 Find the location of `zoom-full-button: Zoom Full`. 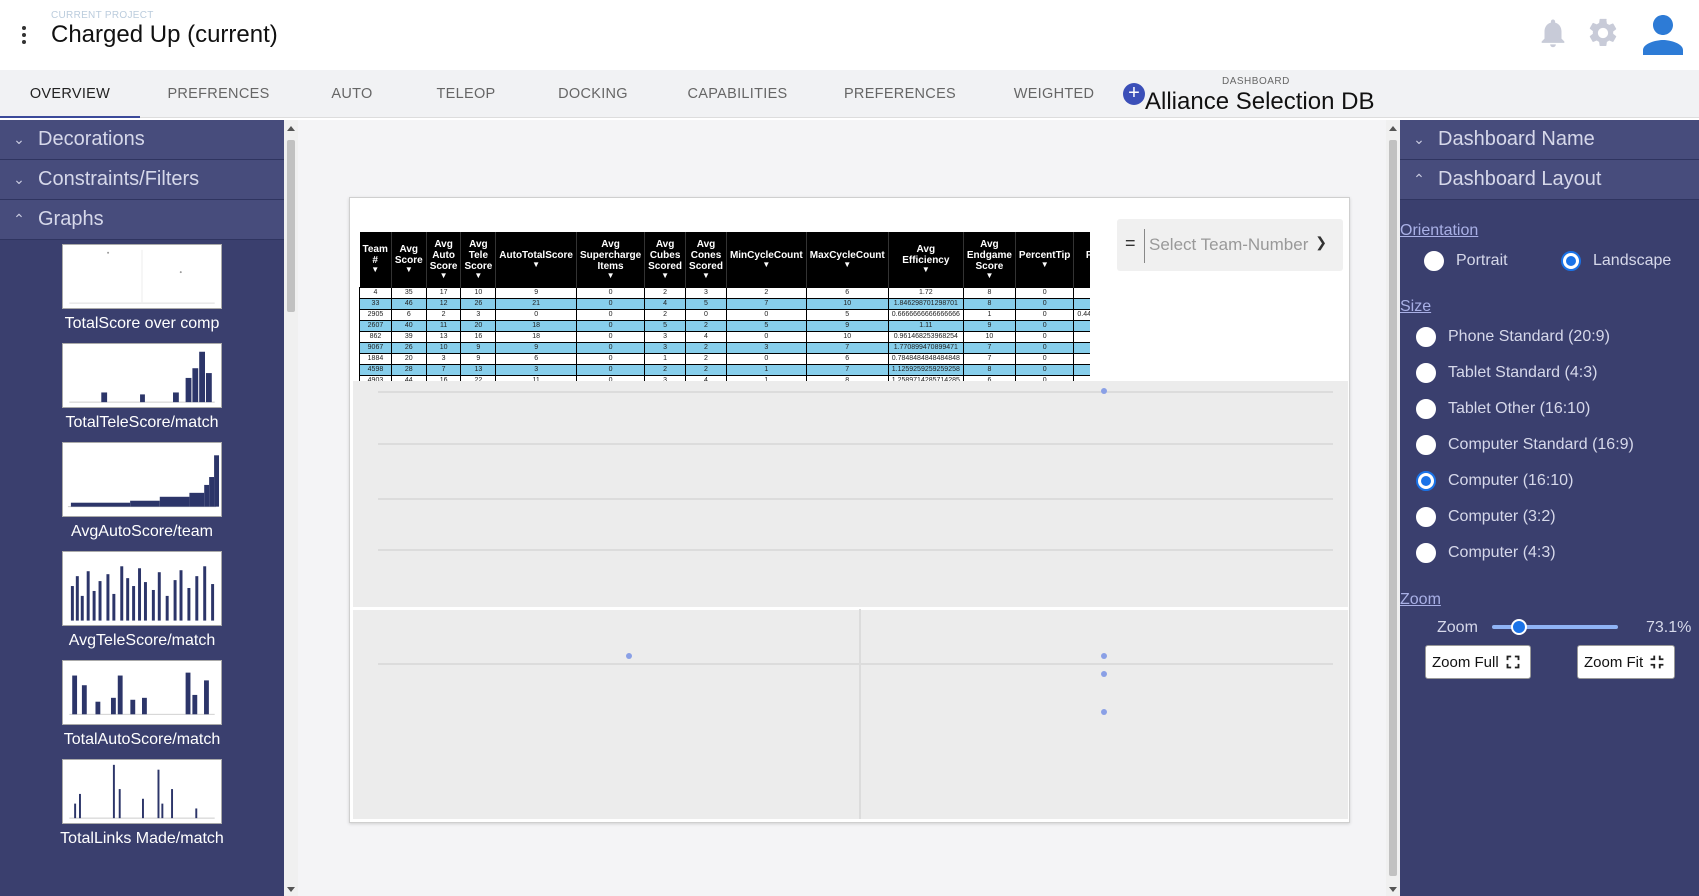

zoom-full-button: Zoom Full is located at coordinates (1478, 662).